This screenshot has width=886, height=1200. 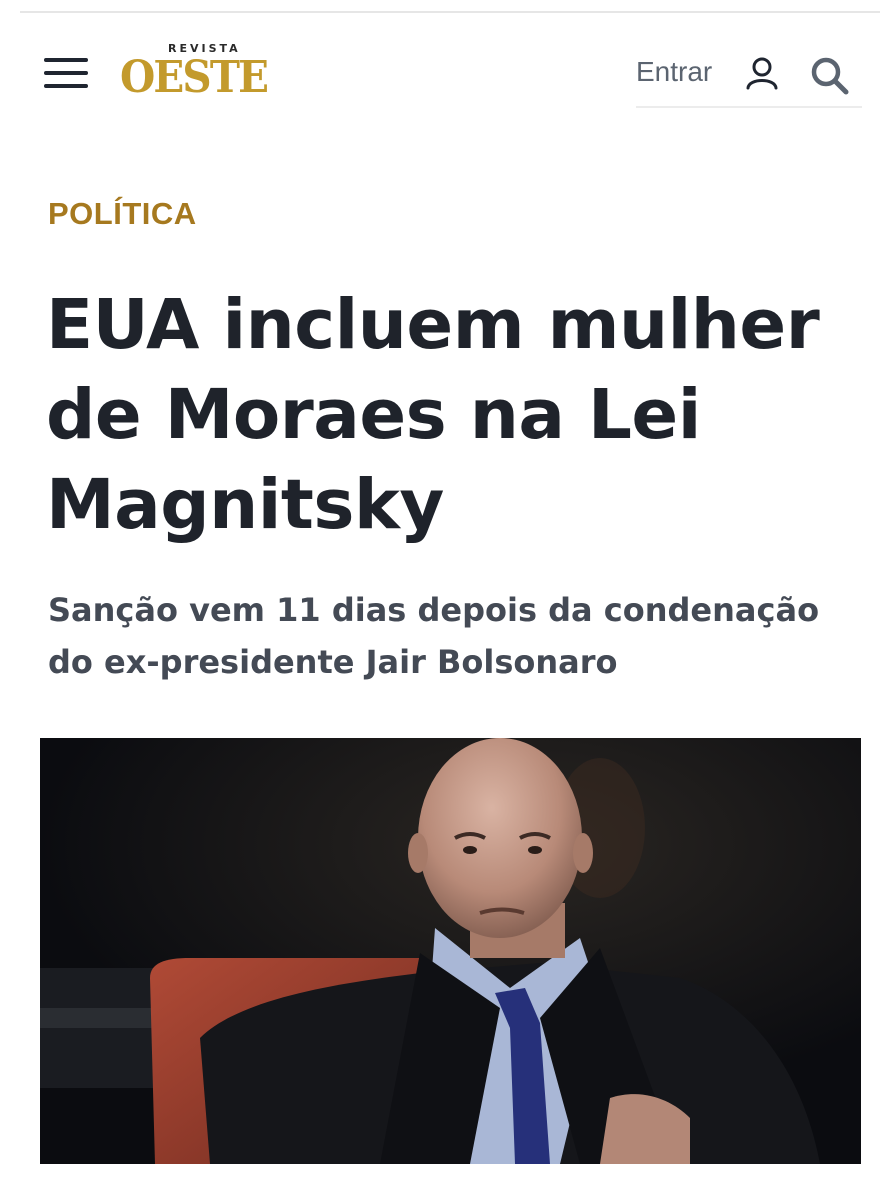 I want to click on site-header: REVISTA OESTE Entrar, so click(x=443, y=64).